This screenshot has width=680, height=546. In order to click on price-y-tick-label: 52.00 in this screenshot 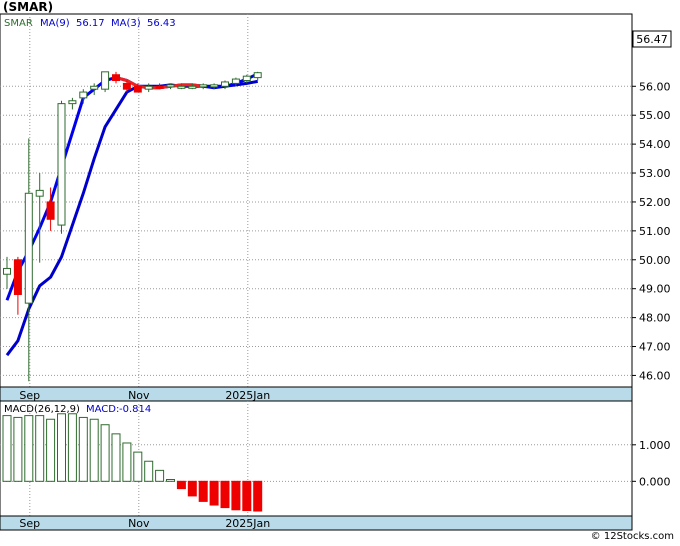, I will do `click(655, 202)`.